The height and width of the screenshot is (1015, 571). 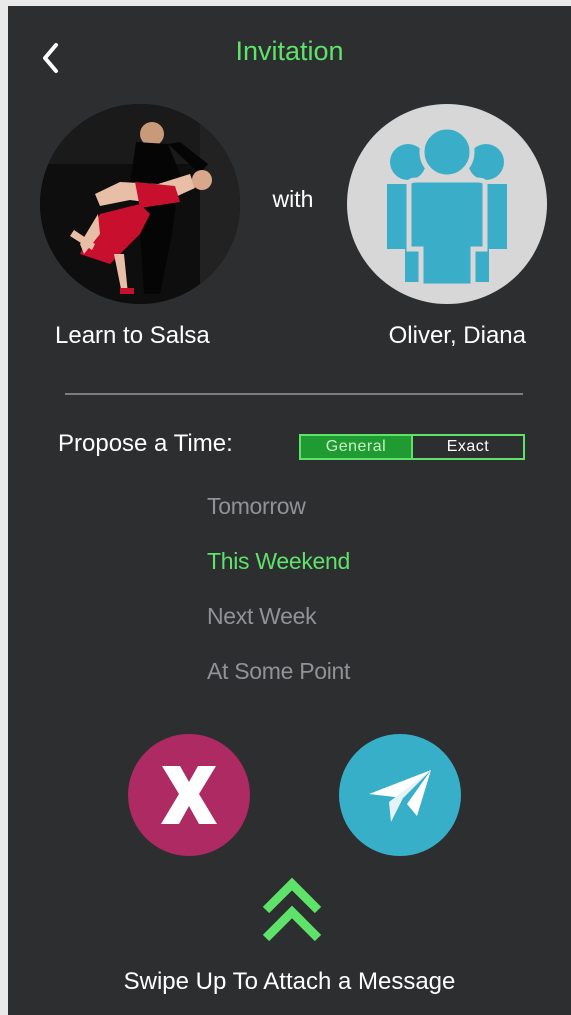 I want to click on group-people-icon, so click(x=447, y=206).